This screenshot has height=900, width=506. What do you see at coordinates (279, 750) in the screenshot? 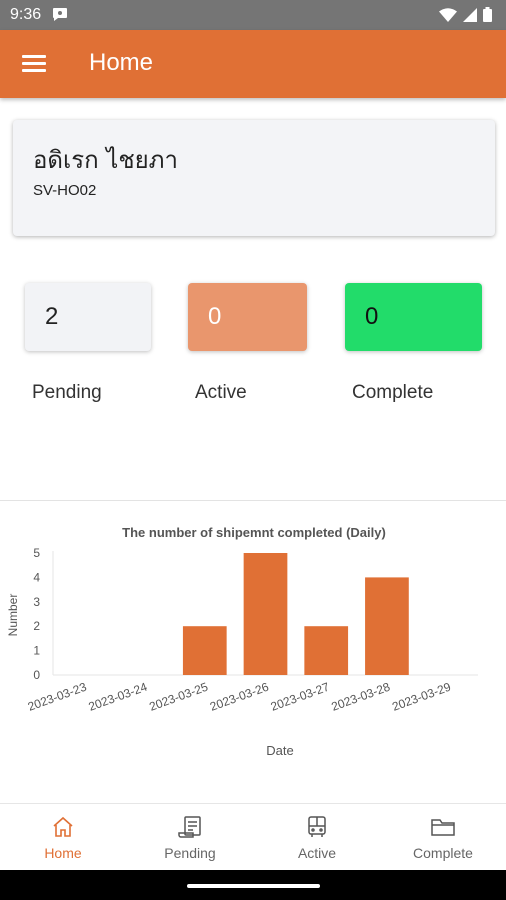
I see `chart-xlabel: Date` at bounding box center [279, 750].